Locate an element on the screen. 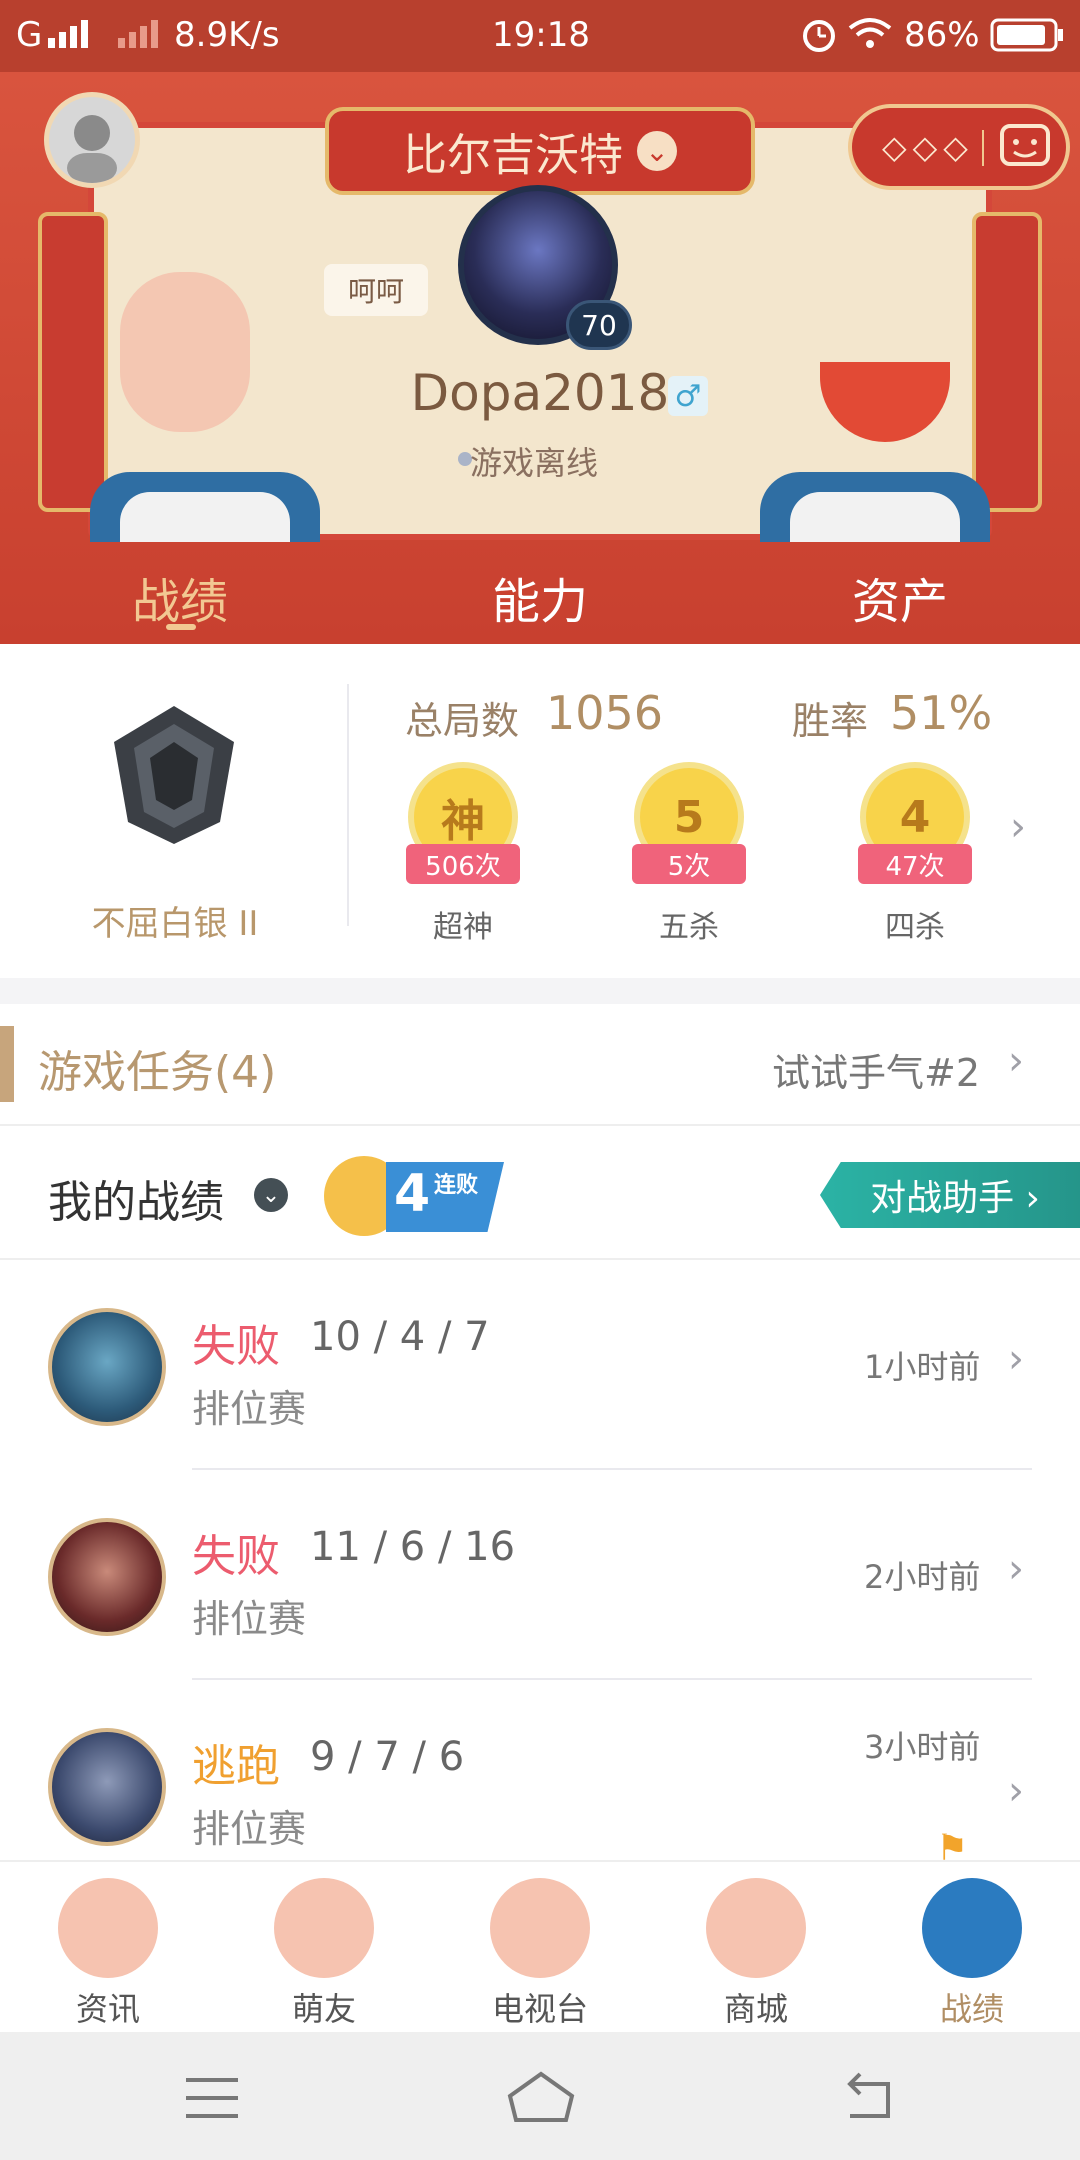  battery-percent: 86% is located at coordinates (942, 35).